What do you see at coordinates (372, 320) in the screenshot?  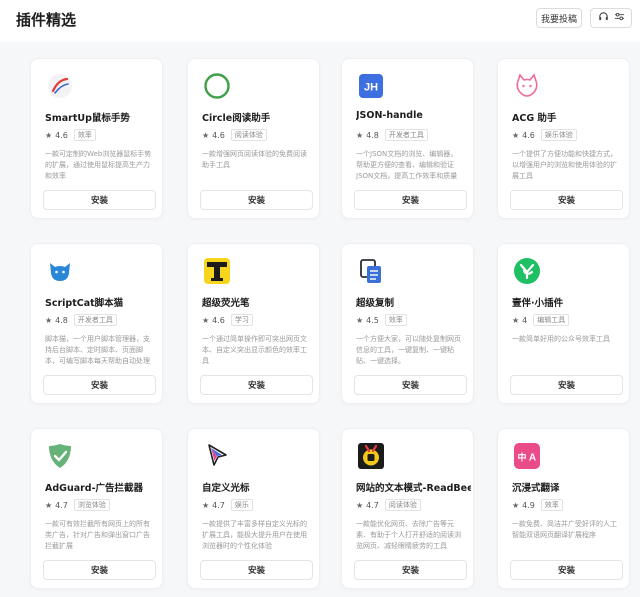 I see `plugin-rating: 4.5` at bounding box center [372, 320].